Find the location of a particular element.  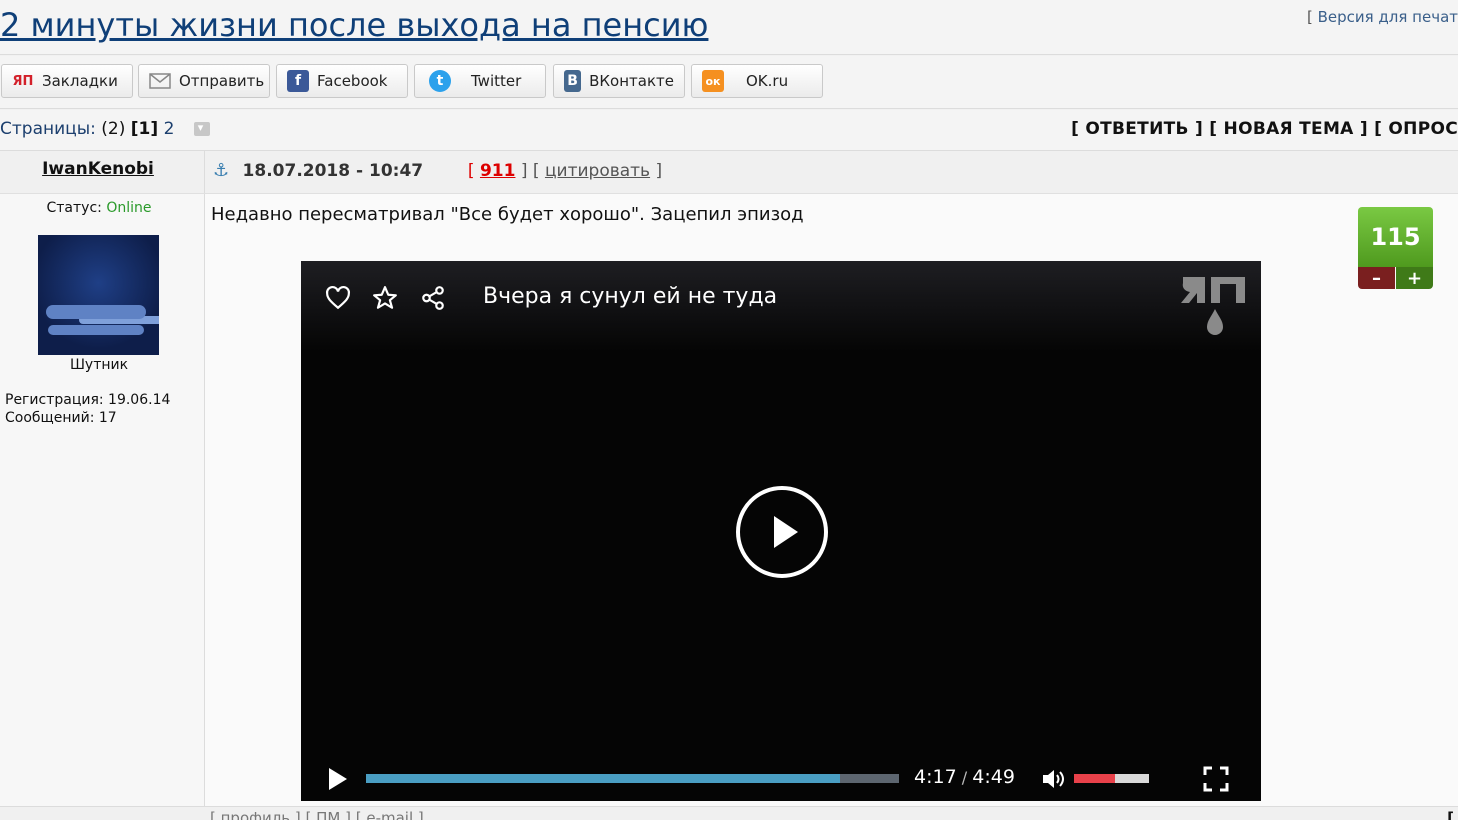

facebook-icon: f is located at coordinates (298, 81).